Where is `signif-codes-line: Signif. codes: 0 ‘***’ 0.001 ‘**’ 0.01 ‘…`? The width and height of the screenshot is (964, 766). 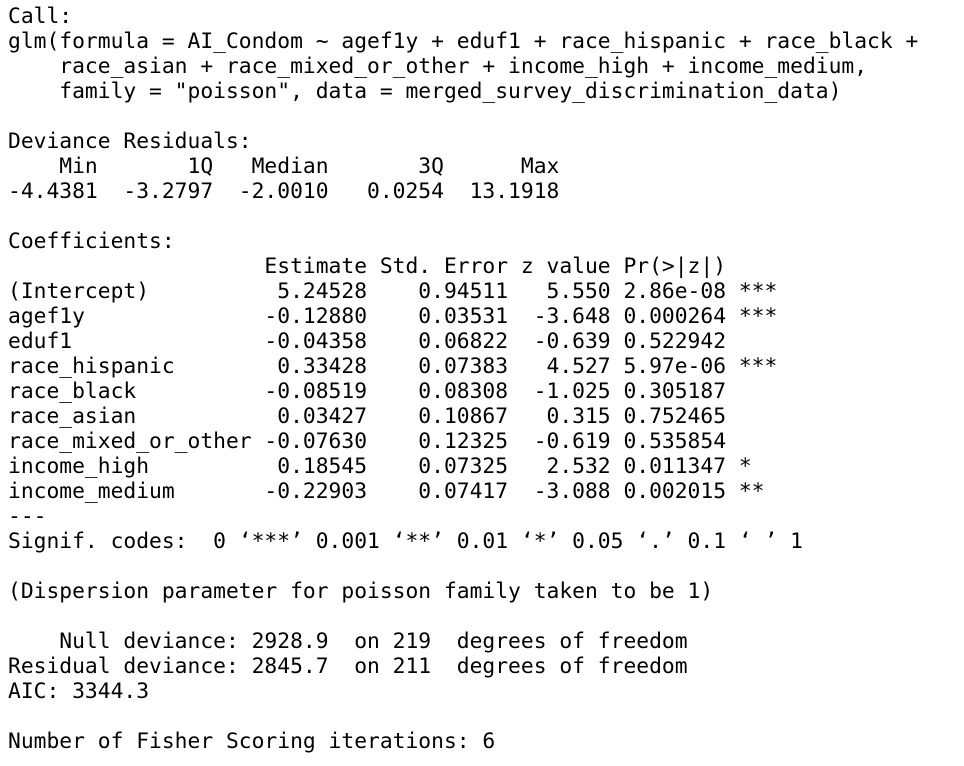 signif-codes-line: Signif. codes: 0 ‘***’ 0.001 ‘**’ 0.01 ‘… is located at coordinates (405, 541).